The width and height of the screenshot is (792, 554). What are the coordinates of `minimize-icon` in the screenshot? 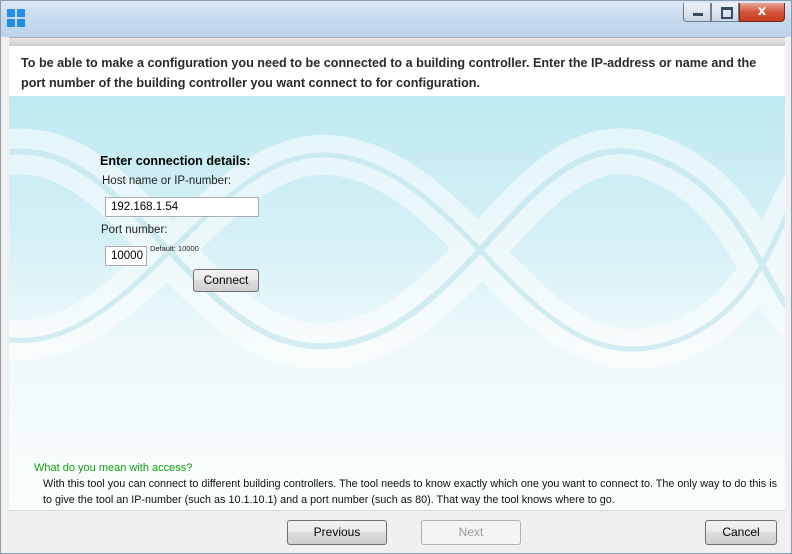 It's located at (698, 14).